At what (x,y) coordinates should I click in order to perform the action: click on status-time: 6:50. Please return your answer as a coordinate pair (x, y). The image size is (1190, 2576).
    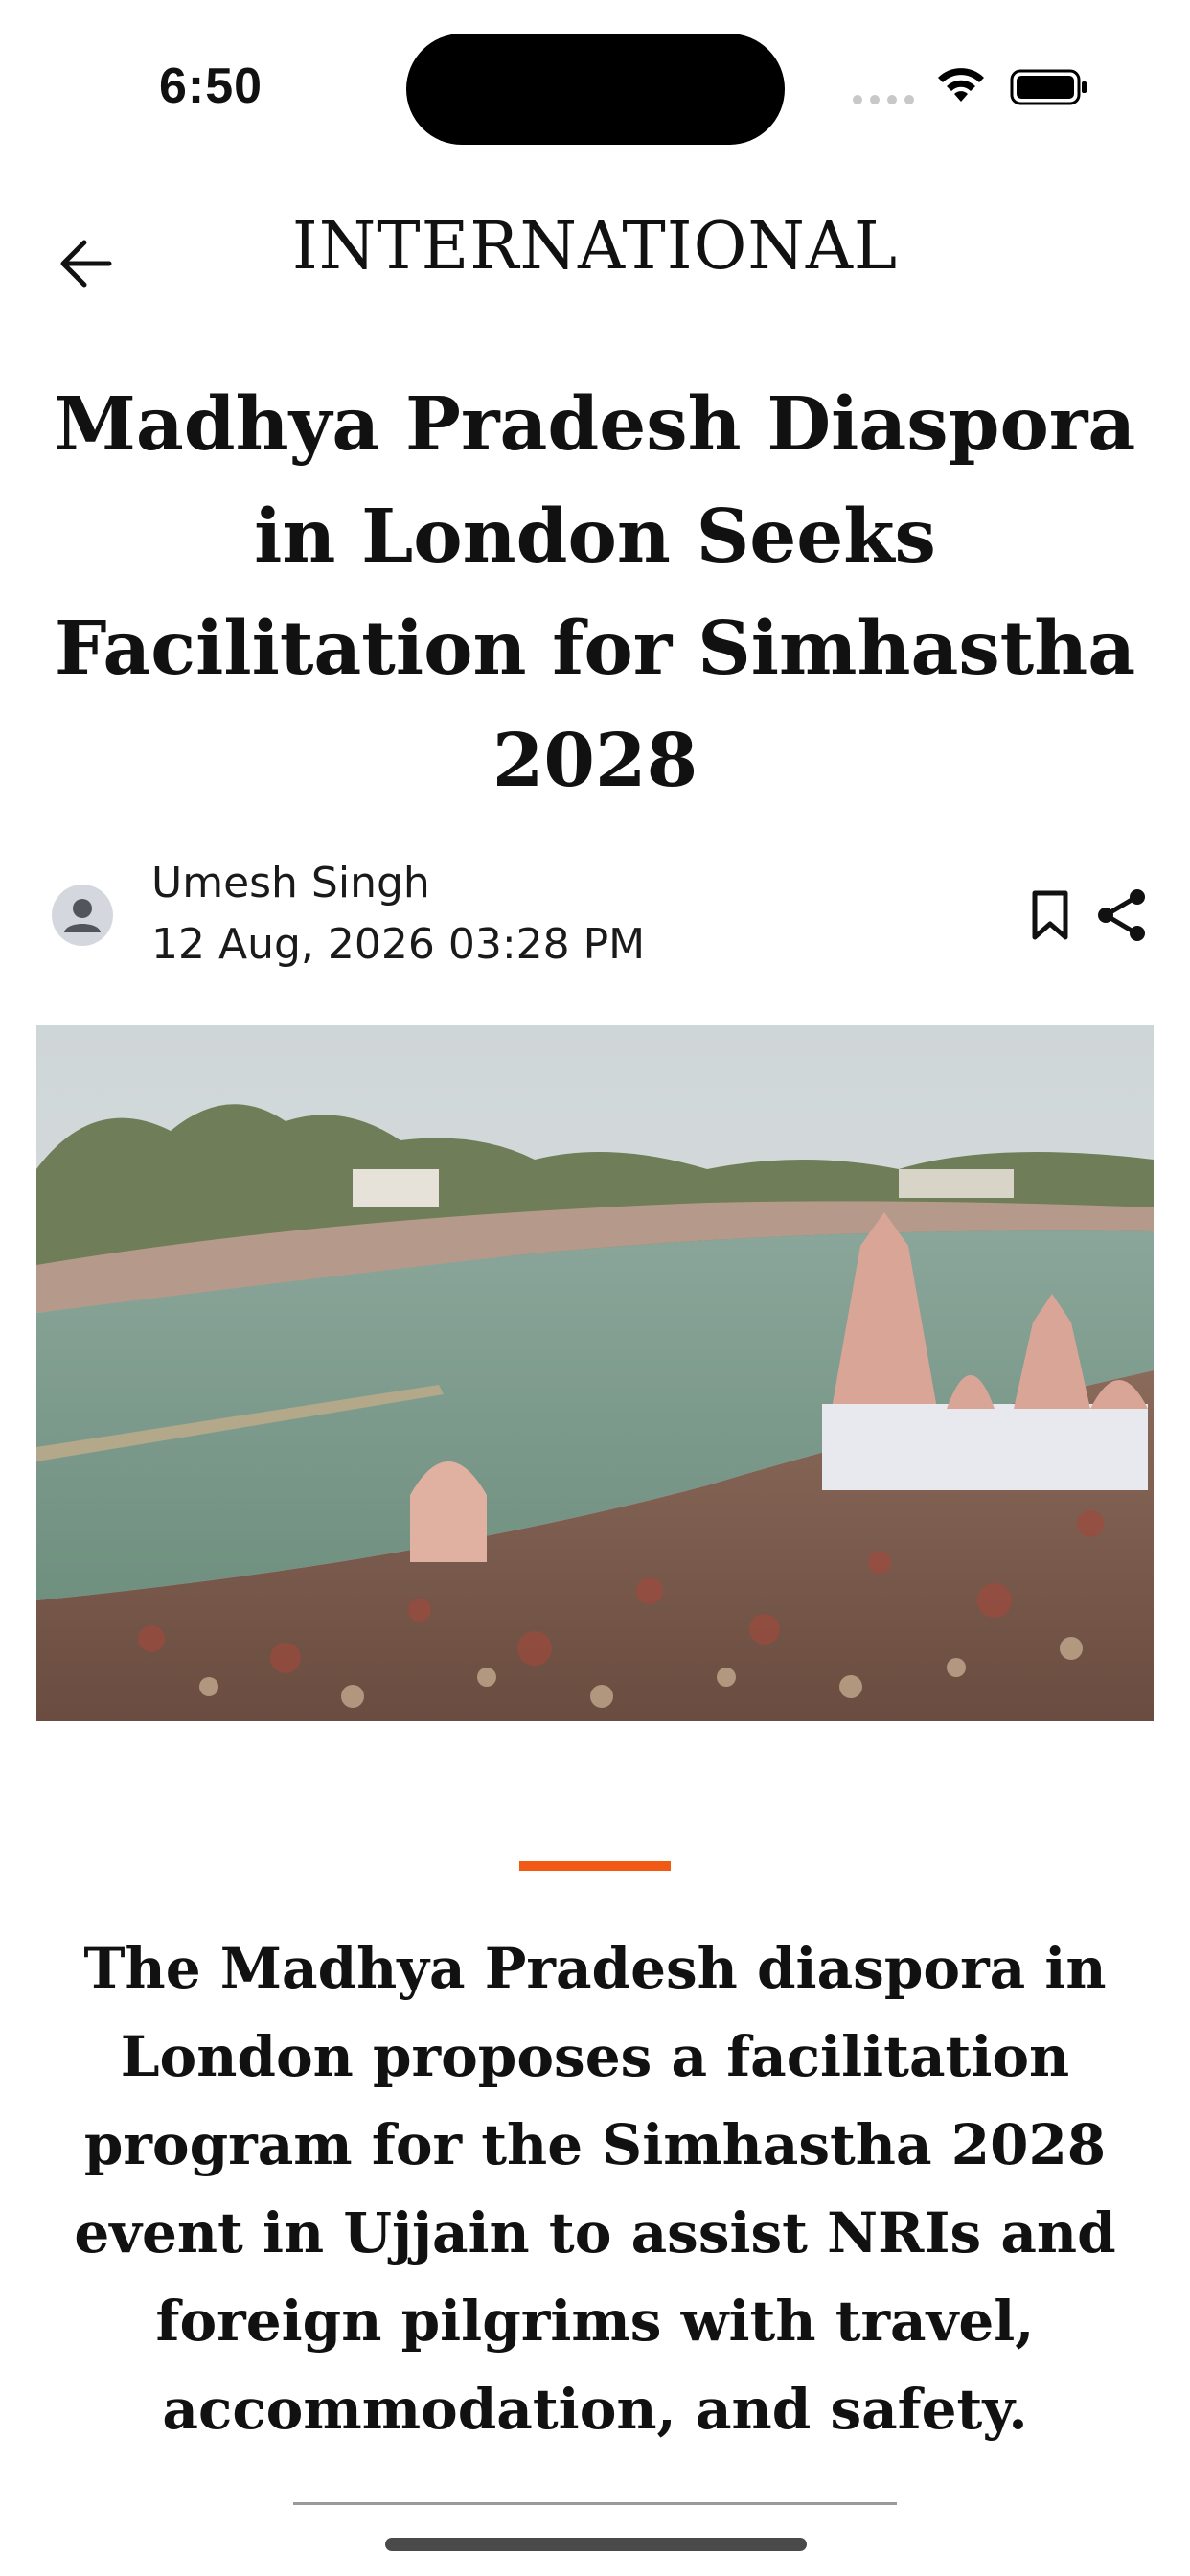
    Looking at the image, I should click on (211, 86).